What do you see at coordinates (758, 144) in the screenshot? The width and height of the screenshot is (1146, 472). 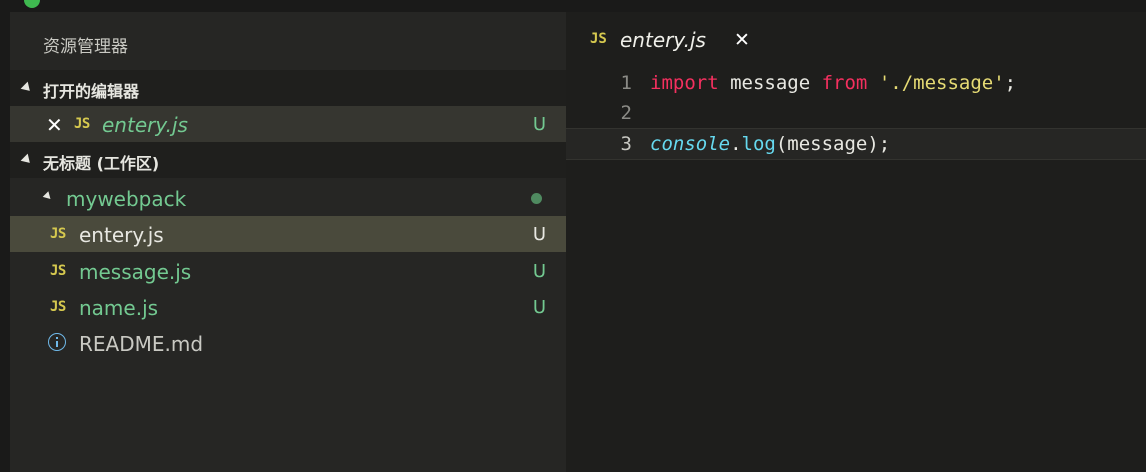 I see `code-token: log` at bounding box center [758, 144].